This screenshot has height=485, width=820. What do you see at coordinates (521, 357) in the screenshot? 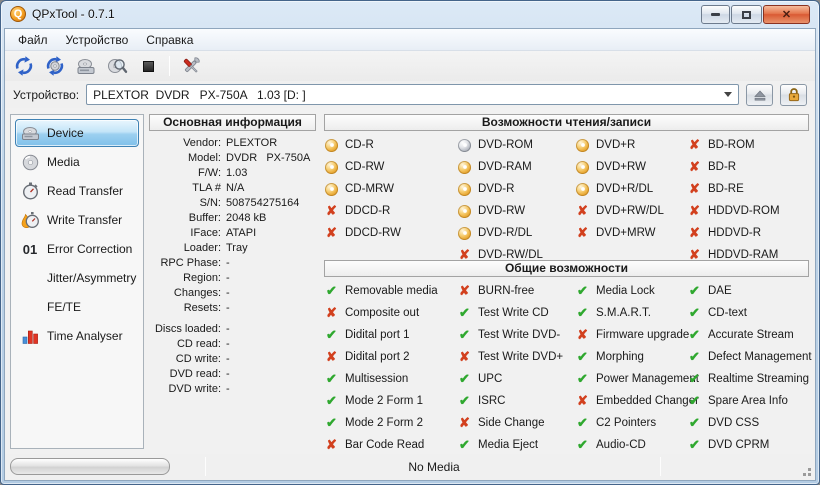
I see `capability-label: Test Write DVD+` at bounding box center [521, 357].